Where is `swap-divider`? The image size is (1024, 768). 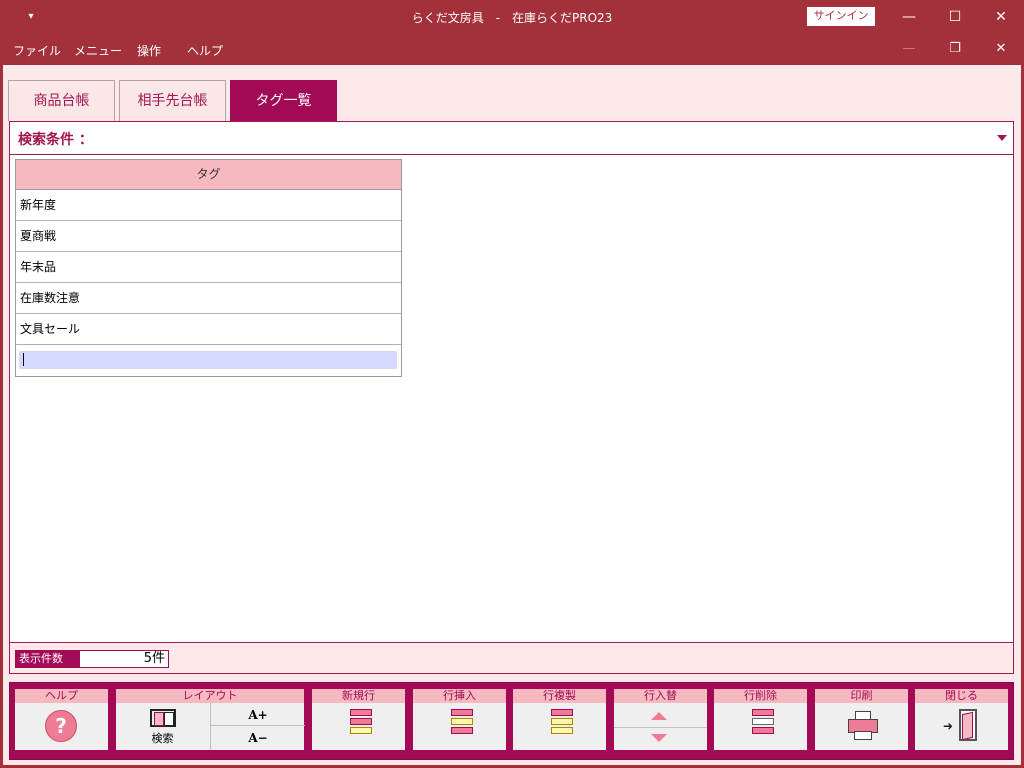
swap-divider is located at coordinates (660, 727).